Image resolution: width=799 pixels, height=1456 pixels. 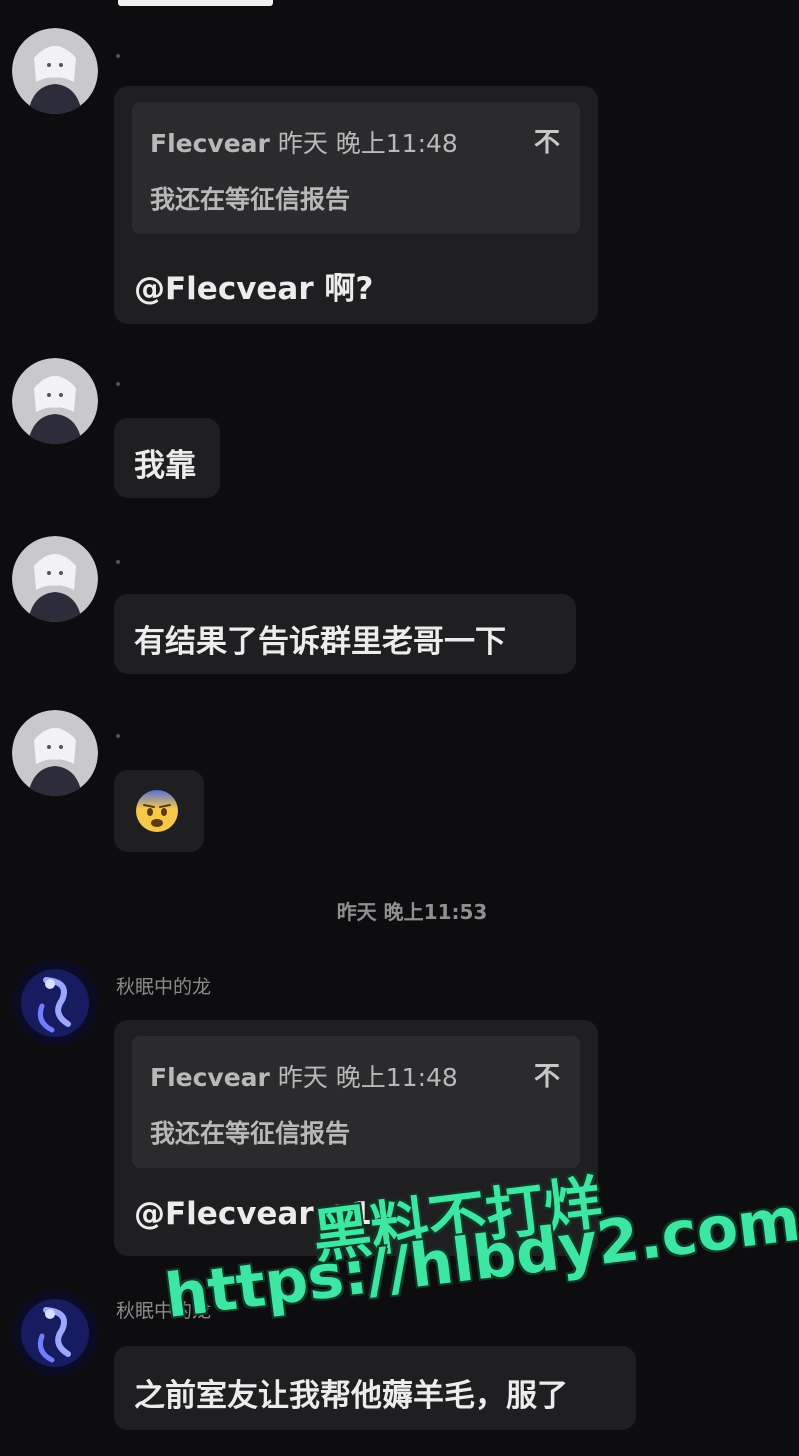 What do you see at coordinates (165, 466) in the screenshot?
I see `message-text: 我靠` at bounding box center [165, 466].